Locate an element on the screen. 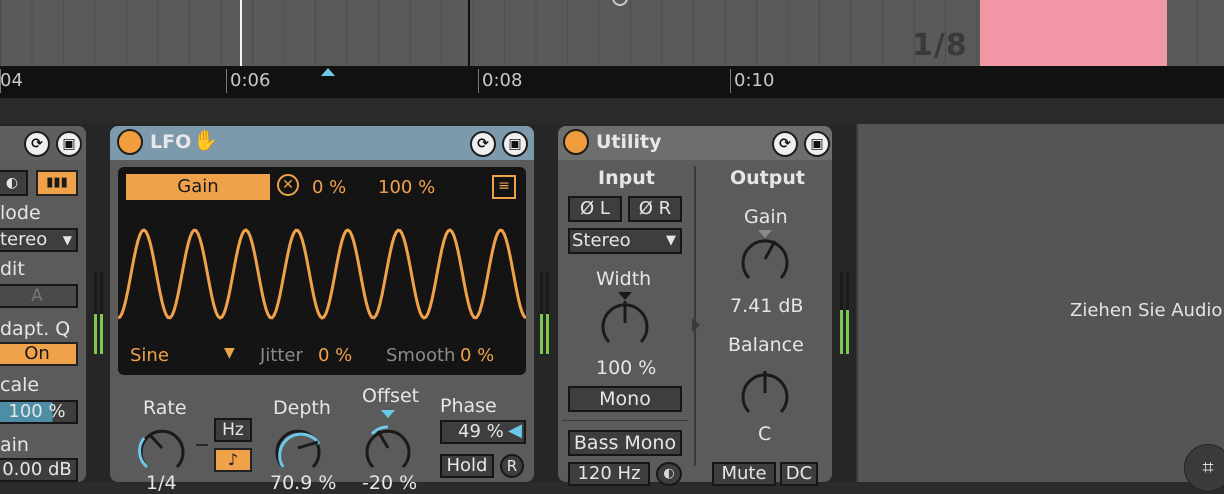  depth-label: Depth is located at coordinates (302, 408).